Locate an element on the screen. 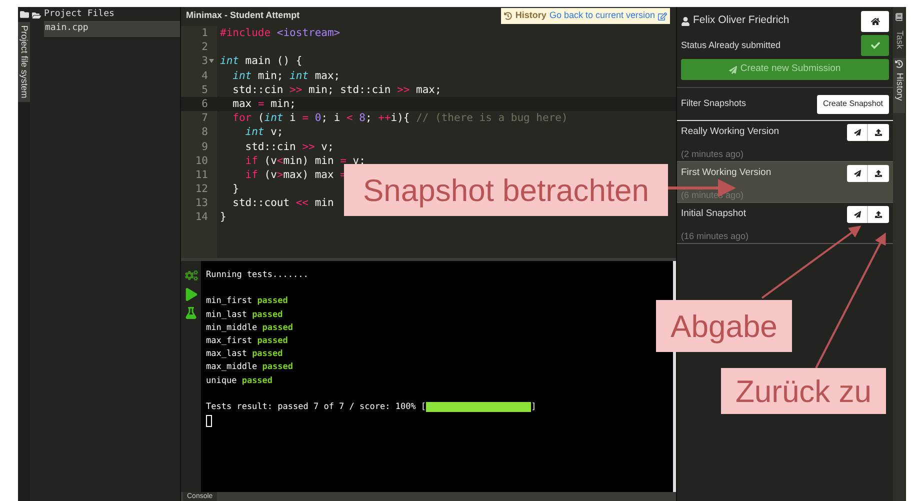  edit-icon is located at coordinates (662, 16).